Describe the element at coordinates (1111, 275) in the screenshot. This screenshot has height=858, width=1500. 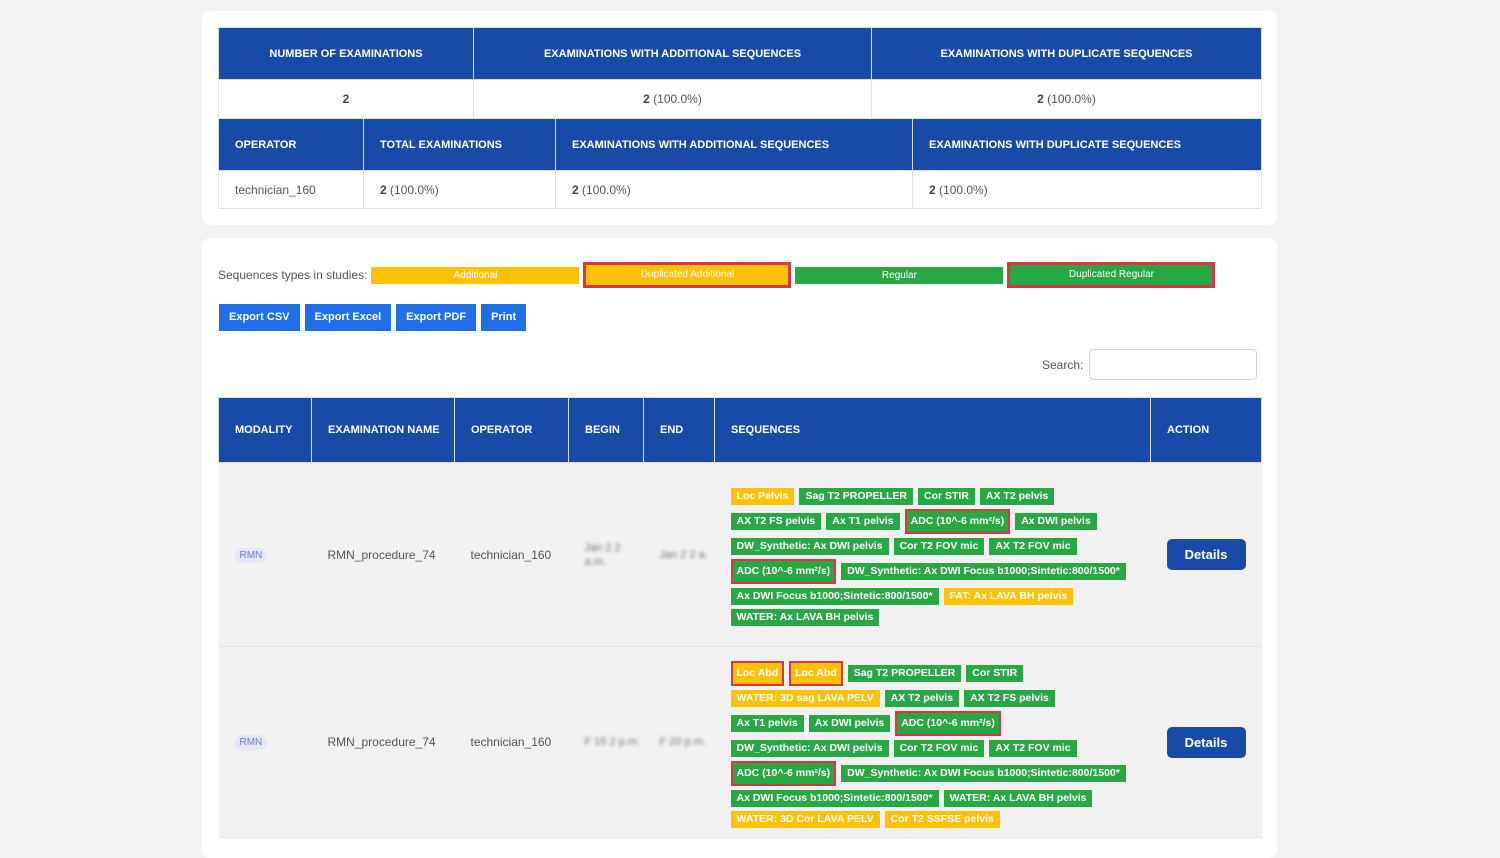
I see `legend-duplicated-regular: Duplicated Regular` at that location.